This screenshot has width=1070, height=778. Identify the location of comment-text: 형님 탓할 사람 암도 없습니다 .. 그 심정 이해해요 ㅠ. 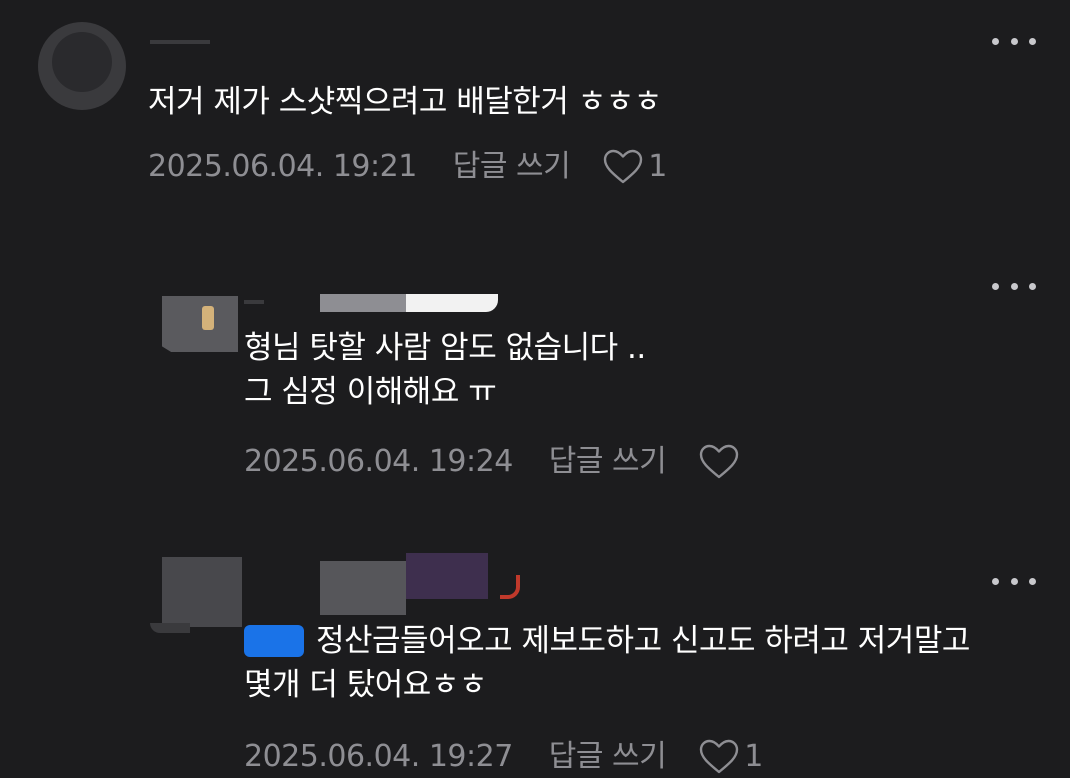
(445, 370).